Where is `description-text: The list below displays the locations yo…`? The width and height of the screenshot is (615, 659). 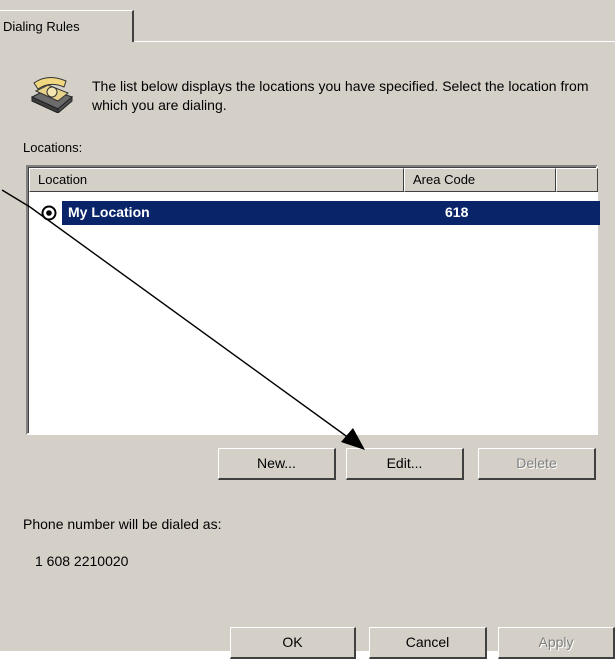 description-text: The list below displays the locations yo… is located at coordinates (340, 95).